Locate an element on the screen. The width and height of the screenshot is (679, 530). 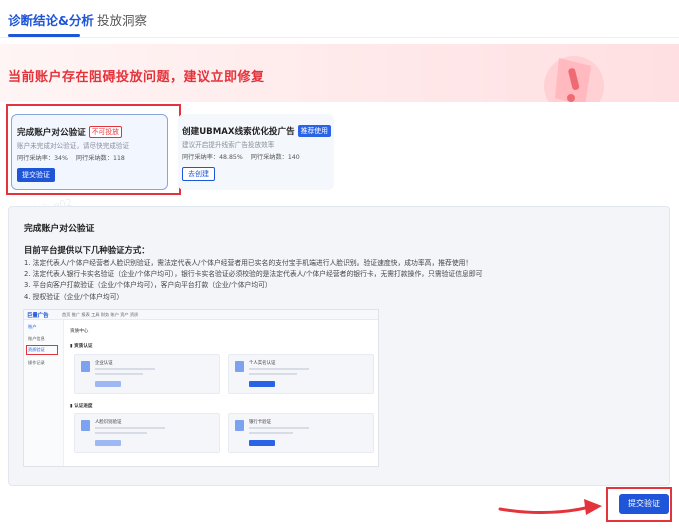
shot-topbar: 巨量广告 首页 推广 报表 工具 财务 账户 资产 资质 is located at coordinates (201, 315).